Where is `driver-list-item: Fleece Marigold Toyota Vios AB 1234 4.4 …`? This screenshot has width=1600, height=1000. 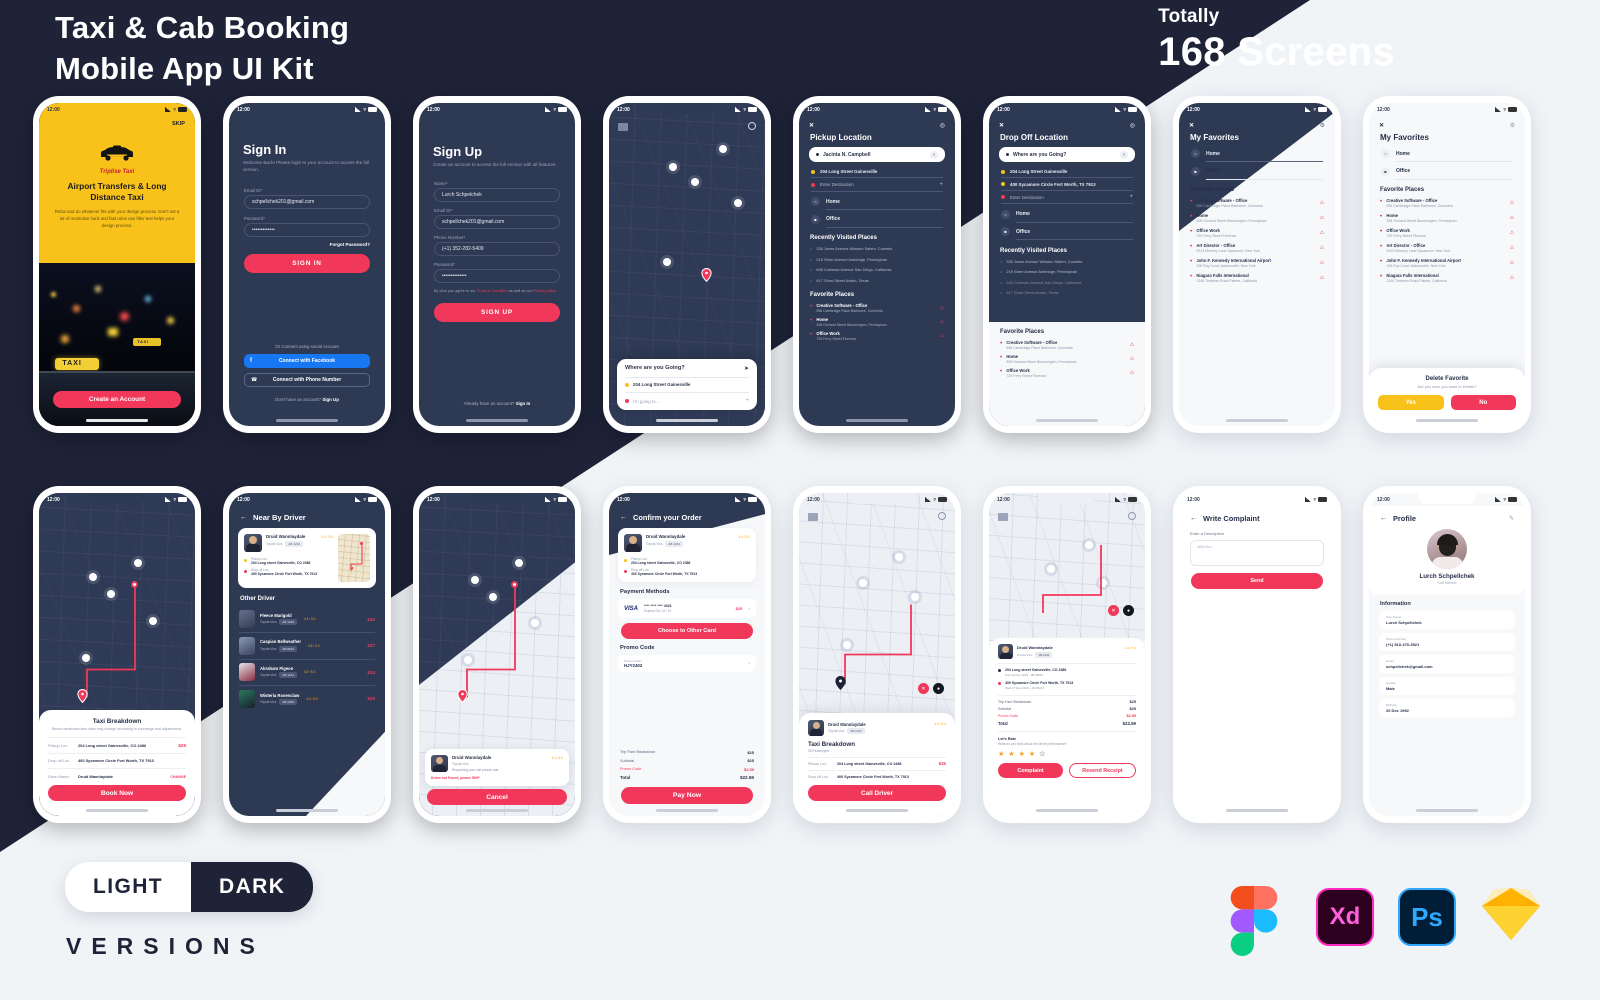 driver-list-item: Fleece Marigold Toyota Vios AB 1234 4.4 … is located at coordinates (307, 619).